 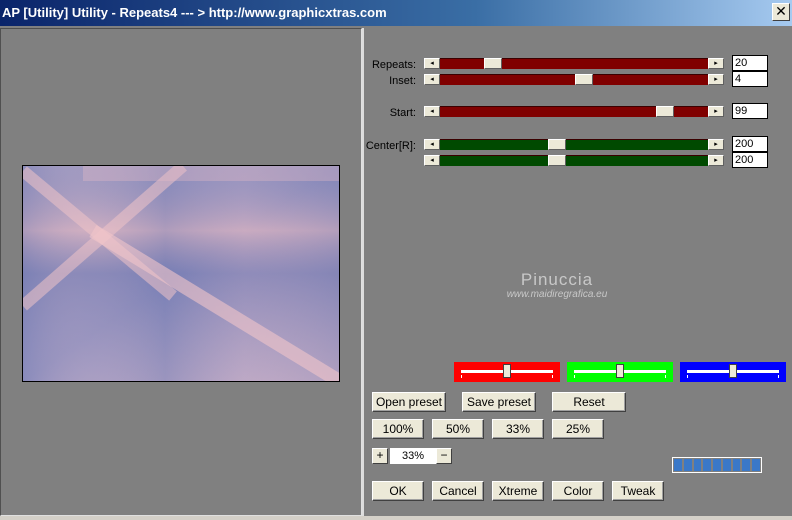 I want to click on repeats-label: Repeats:, so click(x=393, y=65).